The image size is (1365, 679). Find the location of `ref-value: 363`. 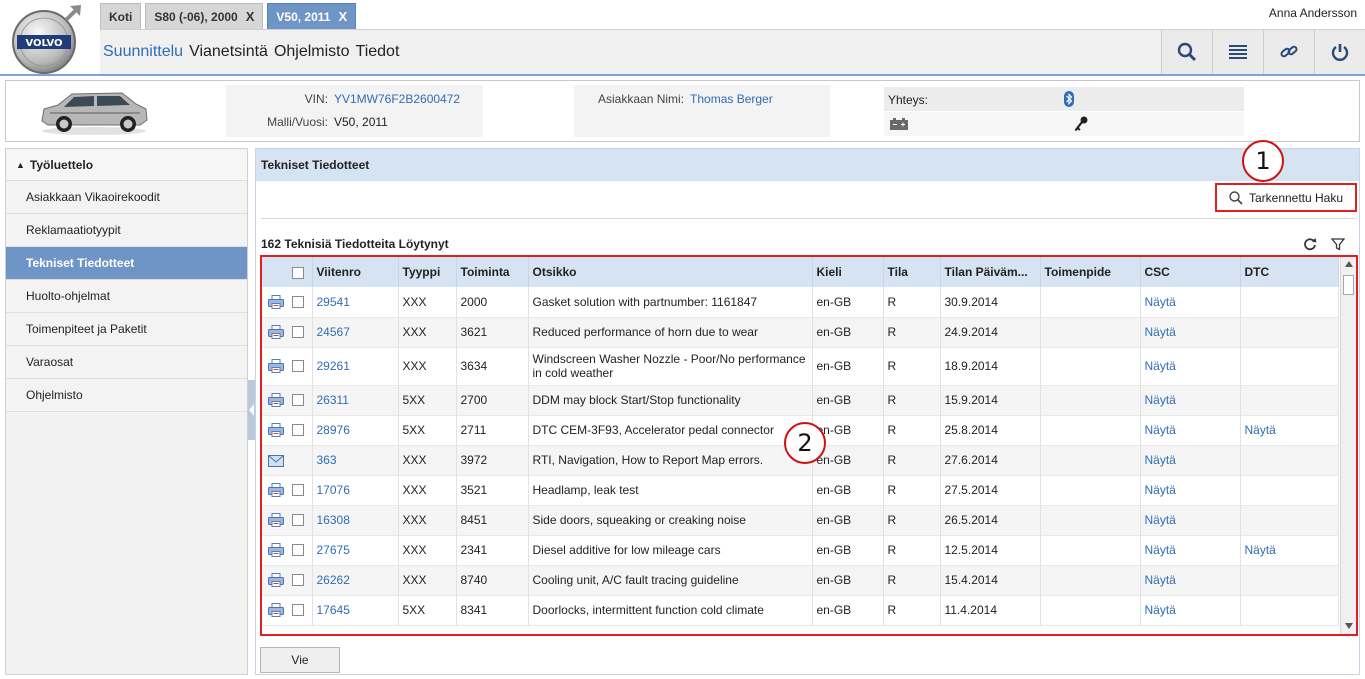

ref-value: 363 is located at coordinates (327, 460).